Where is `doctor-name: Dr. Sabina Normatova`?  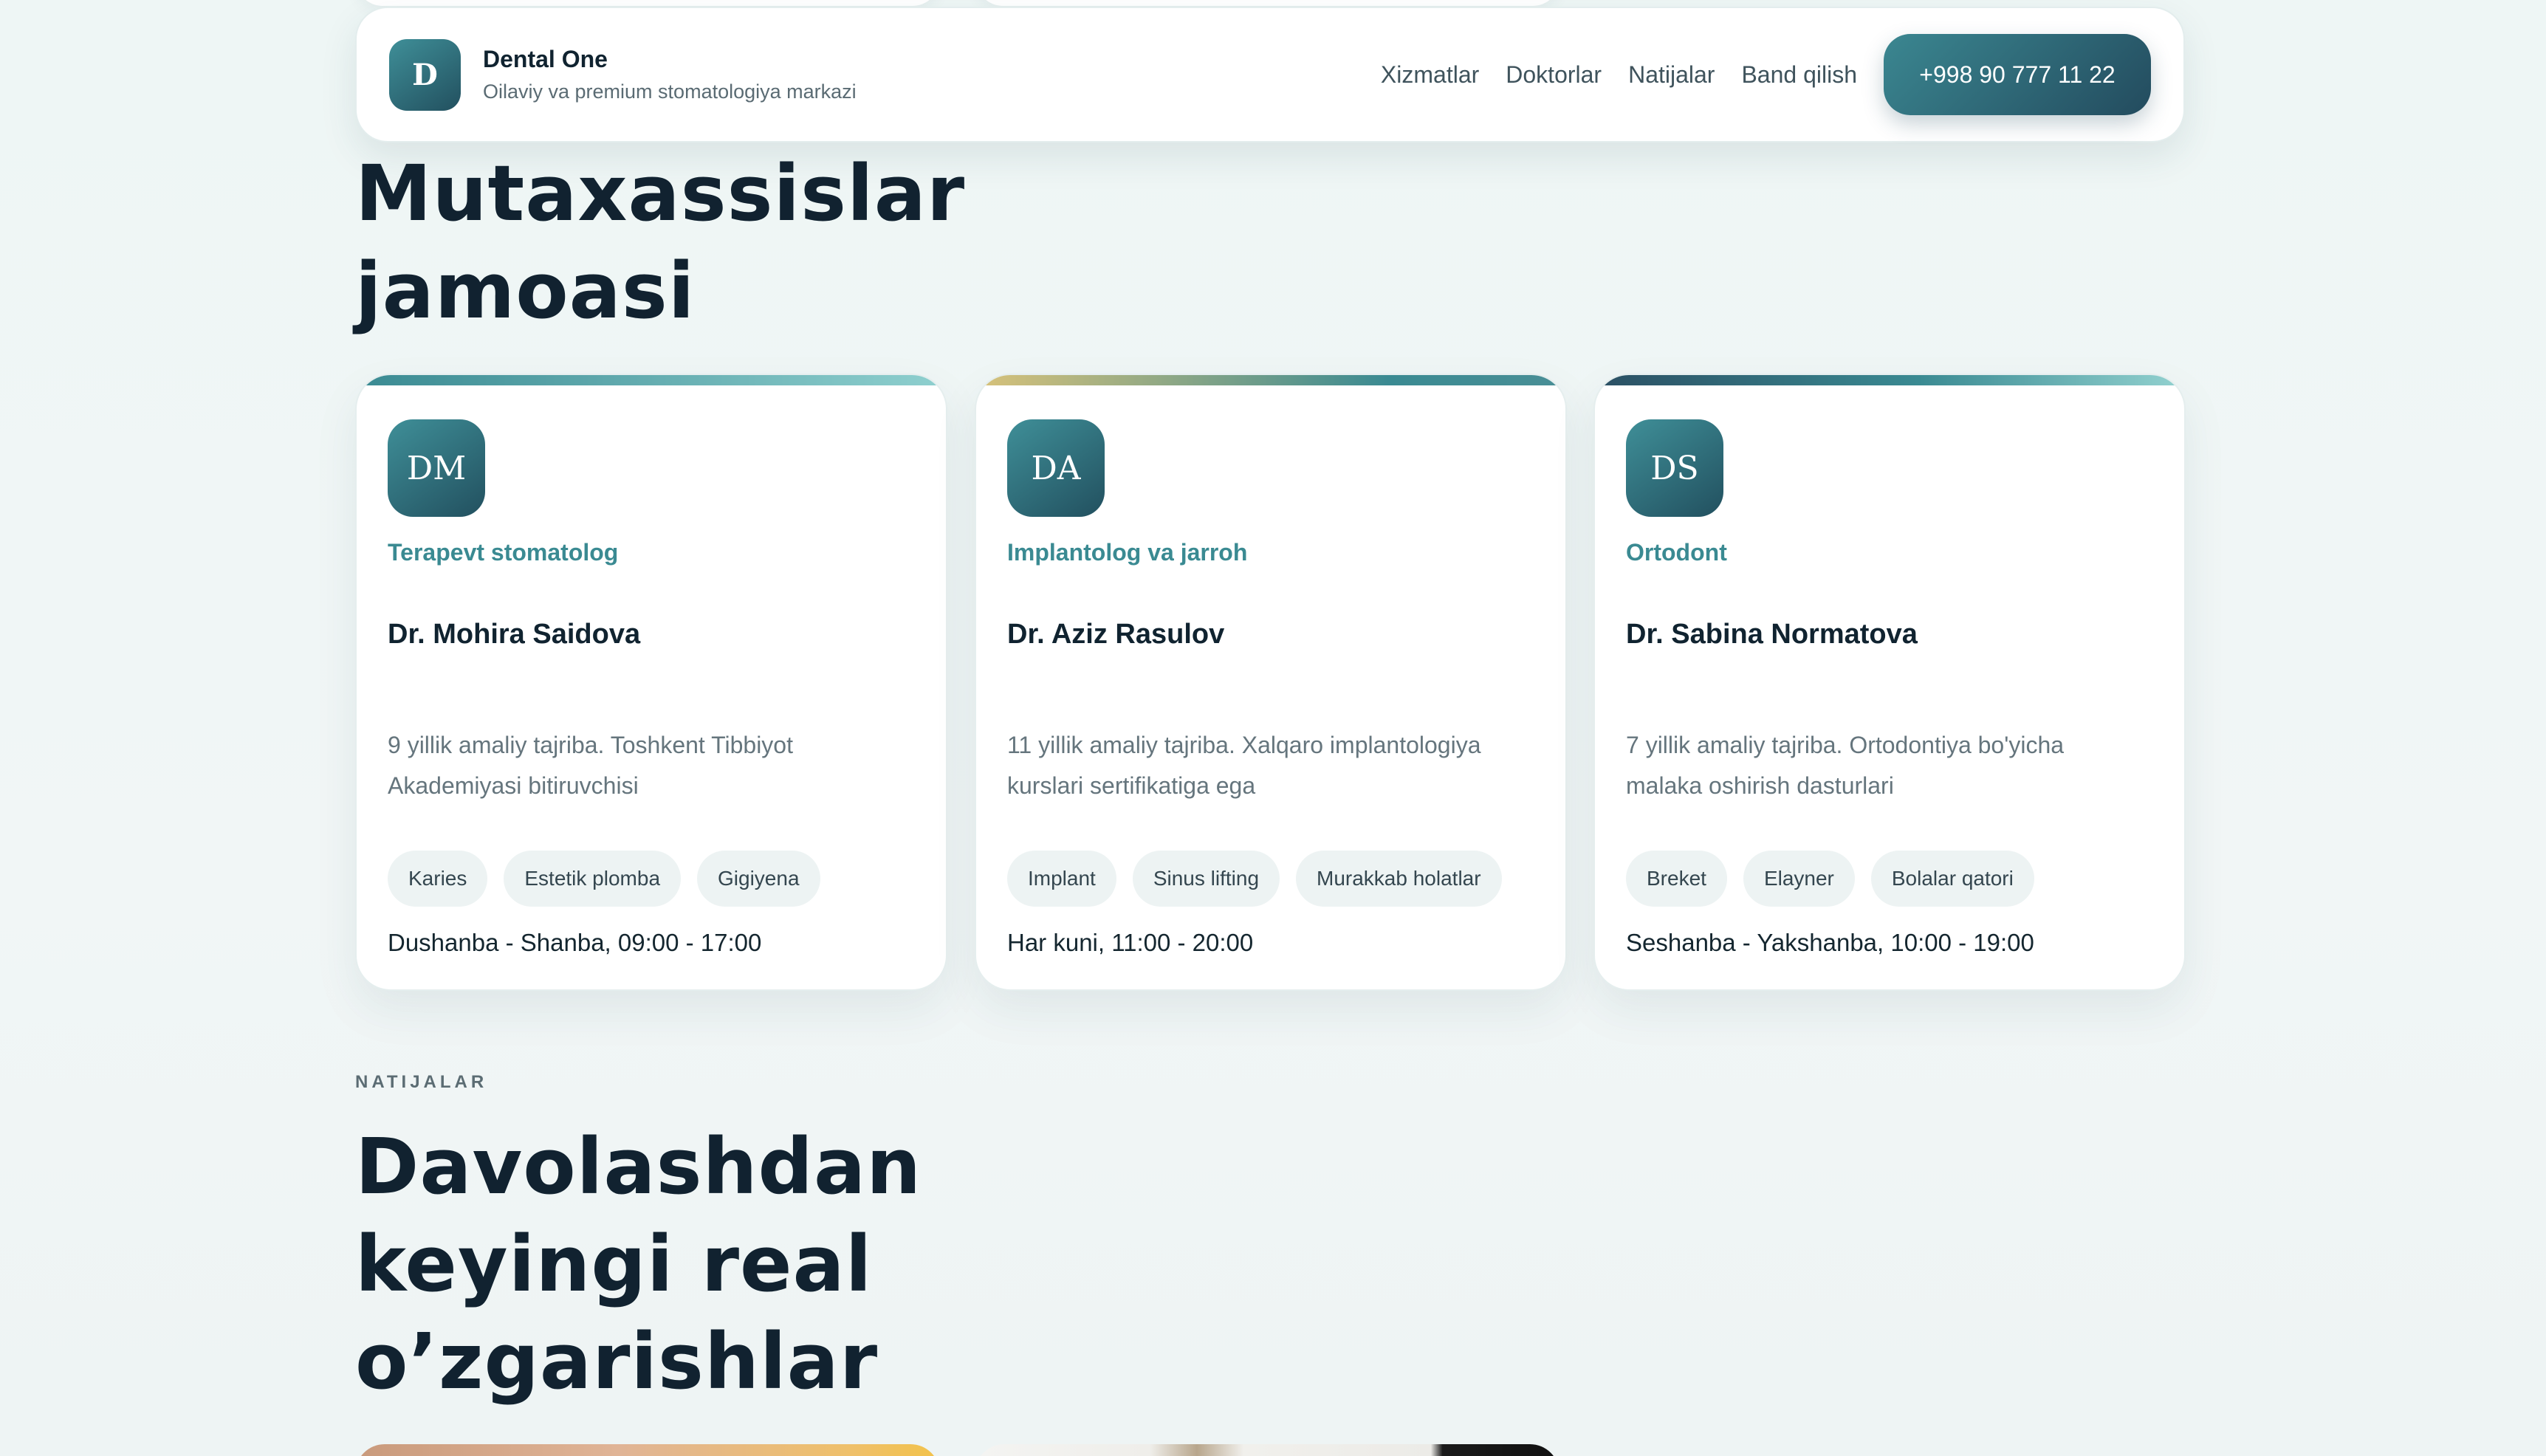
doctor-name: Dr. Sabina Normatova is located at coordinates (1772, 635).